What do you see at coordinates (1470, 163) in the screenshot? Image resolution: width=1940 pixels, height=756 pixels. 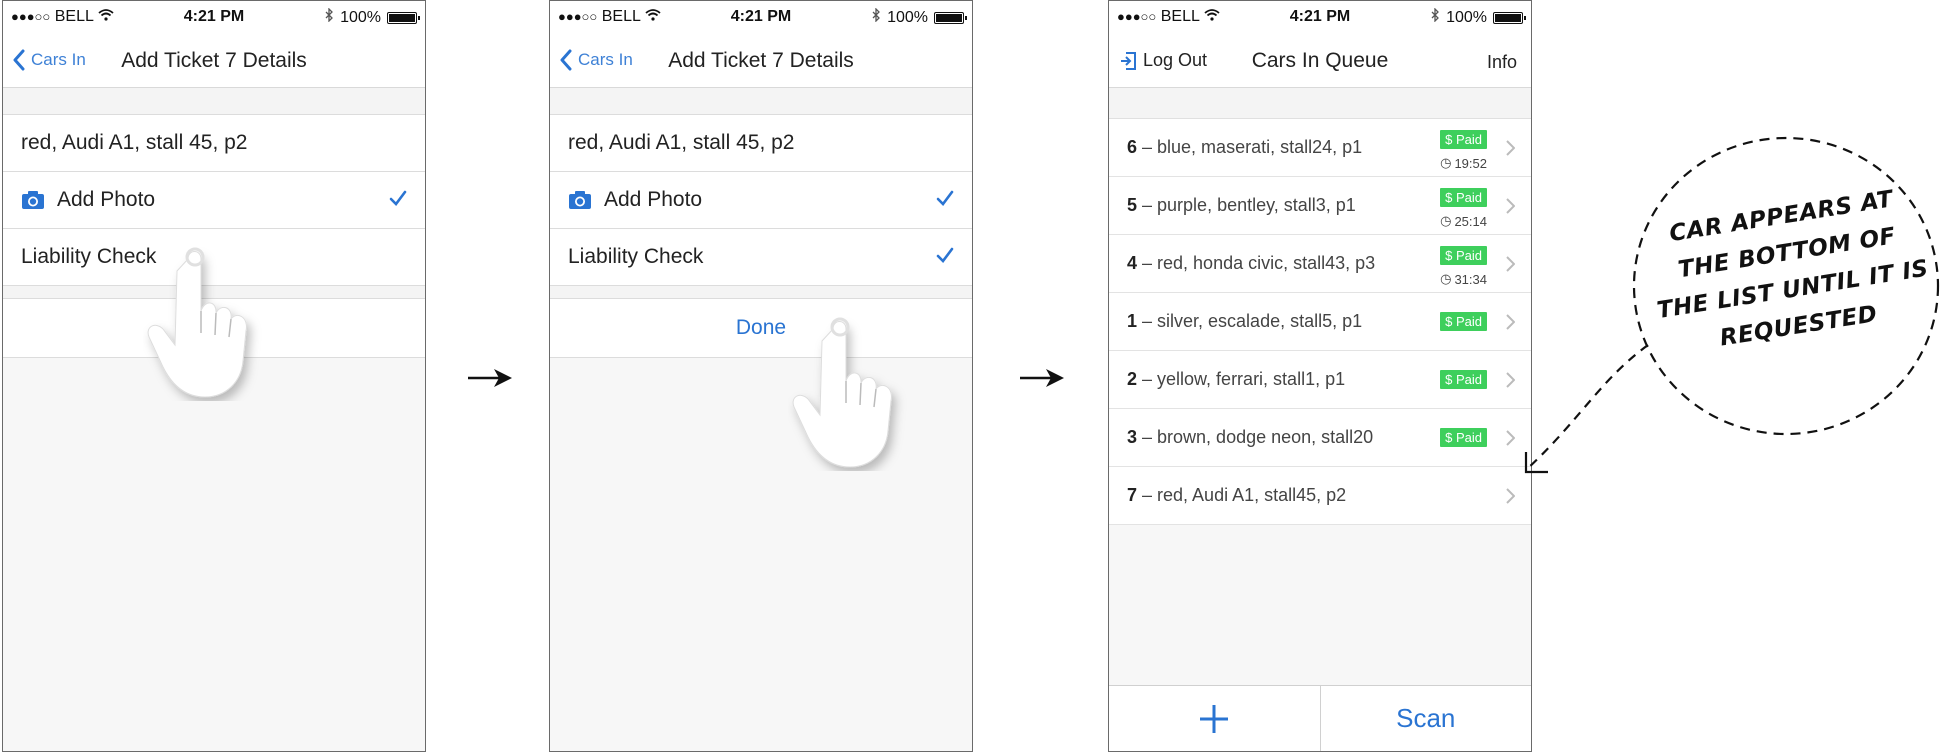 I see `timer-value: 19:52` at bounding box center [1470, 163].